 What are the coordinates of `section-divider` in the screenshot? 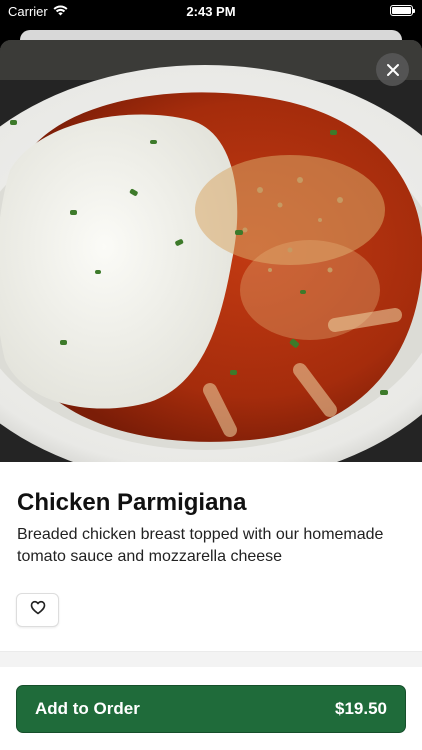 It's located at (211, 659).